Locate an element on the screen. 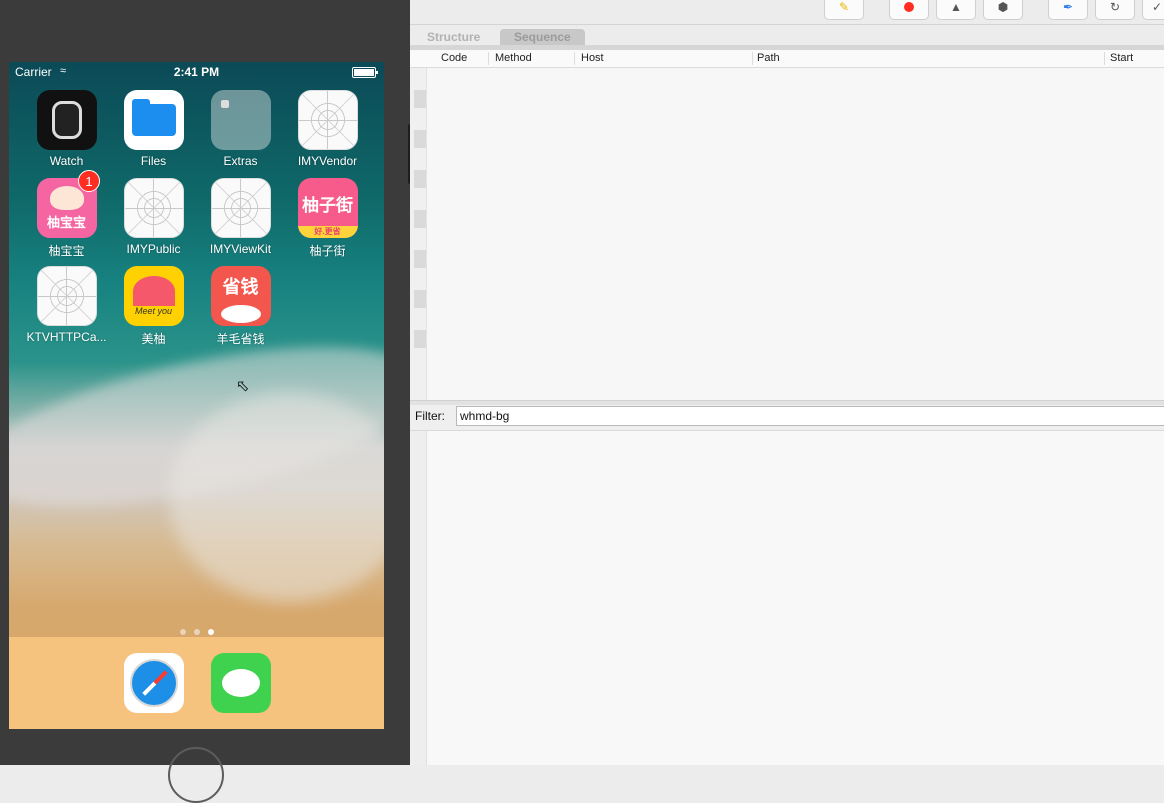 This screenshot has width=1164, height=803. app-imyviewkit: IMYViewKit is located at coordinates (240, 217).